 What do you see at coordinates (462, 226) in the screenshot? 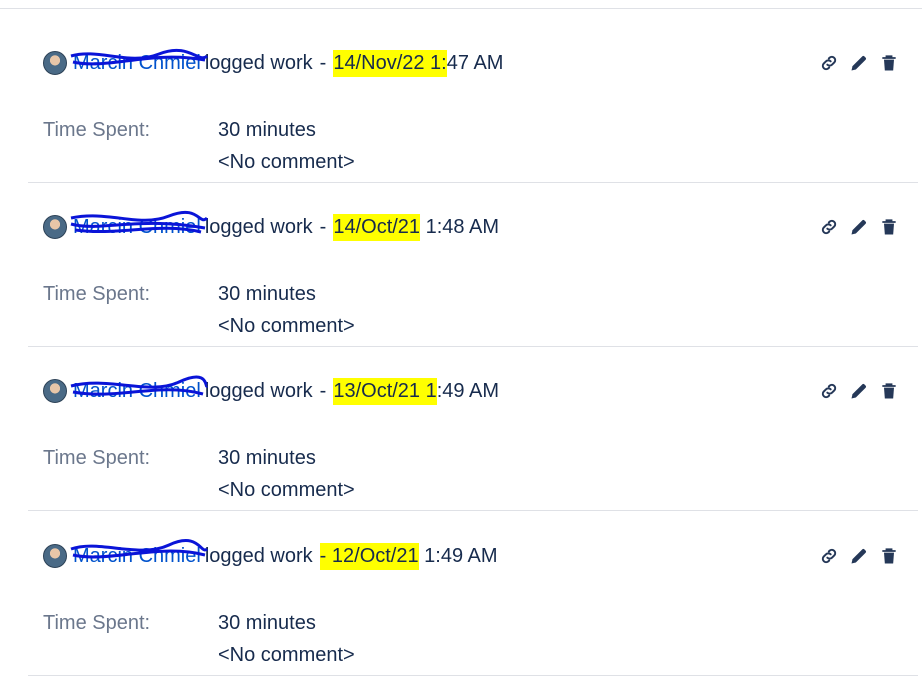
I see `date-rest: 1:48 AM` at bounding box center [462, 226].